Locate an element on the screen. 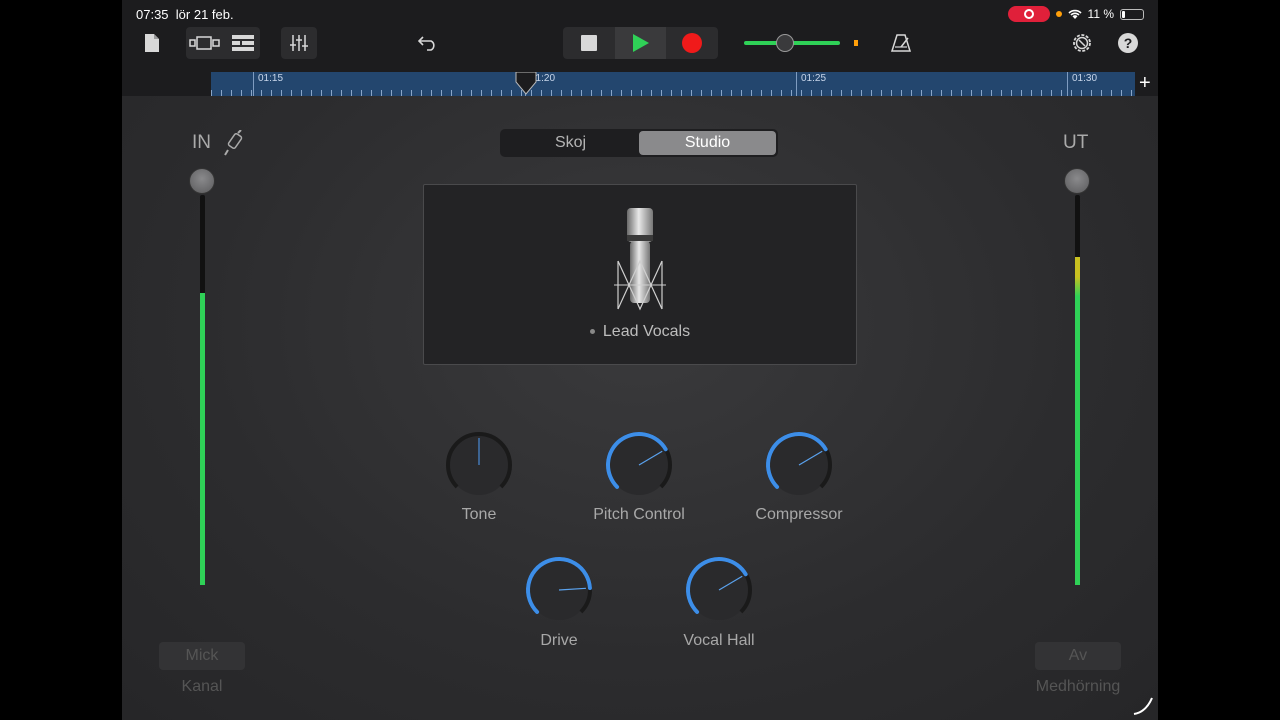  mixer-icon is located at coordinates (299, 43).